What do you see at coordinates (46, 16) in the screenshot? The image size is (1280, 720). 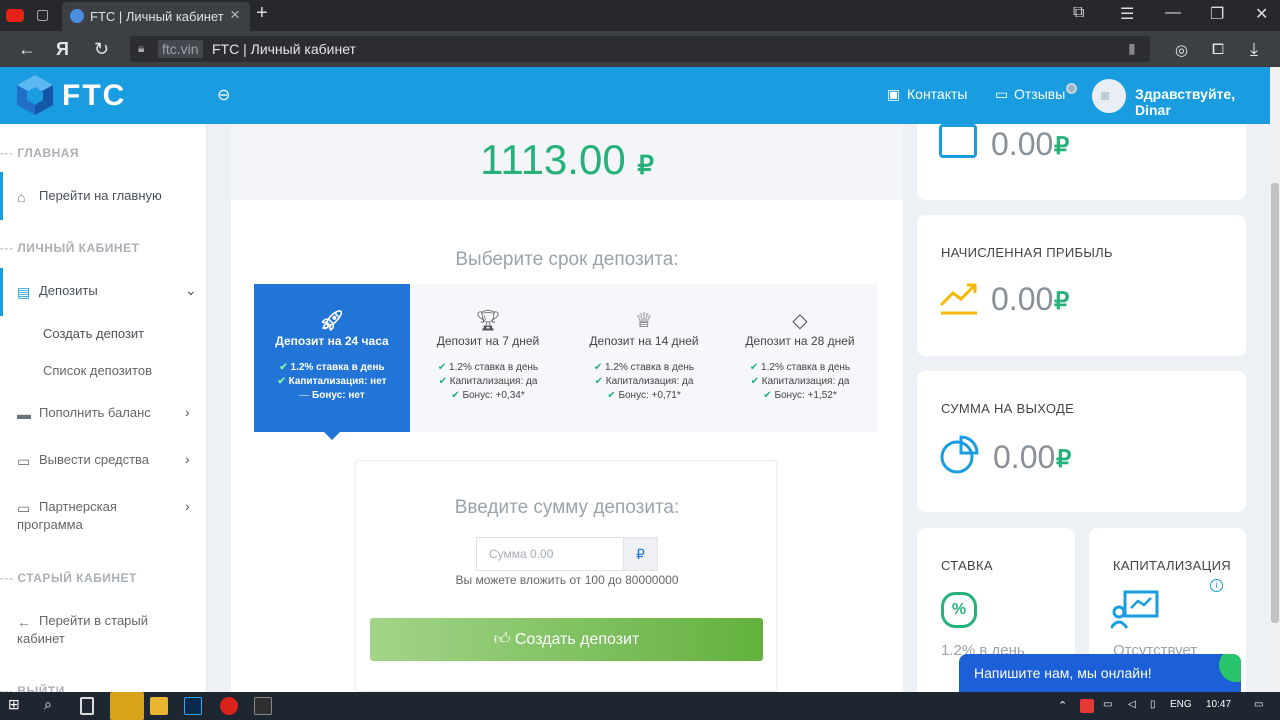 I see `document-tab-icon: ▢` at bounding box center [46, 16].